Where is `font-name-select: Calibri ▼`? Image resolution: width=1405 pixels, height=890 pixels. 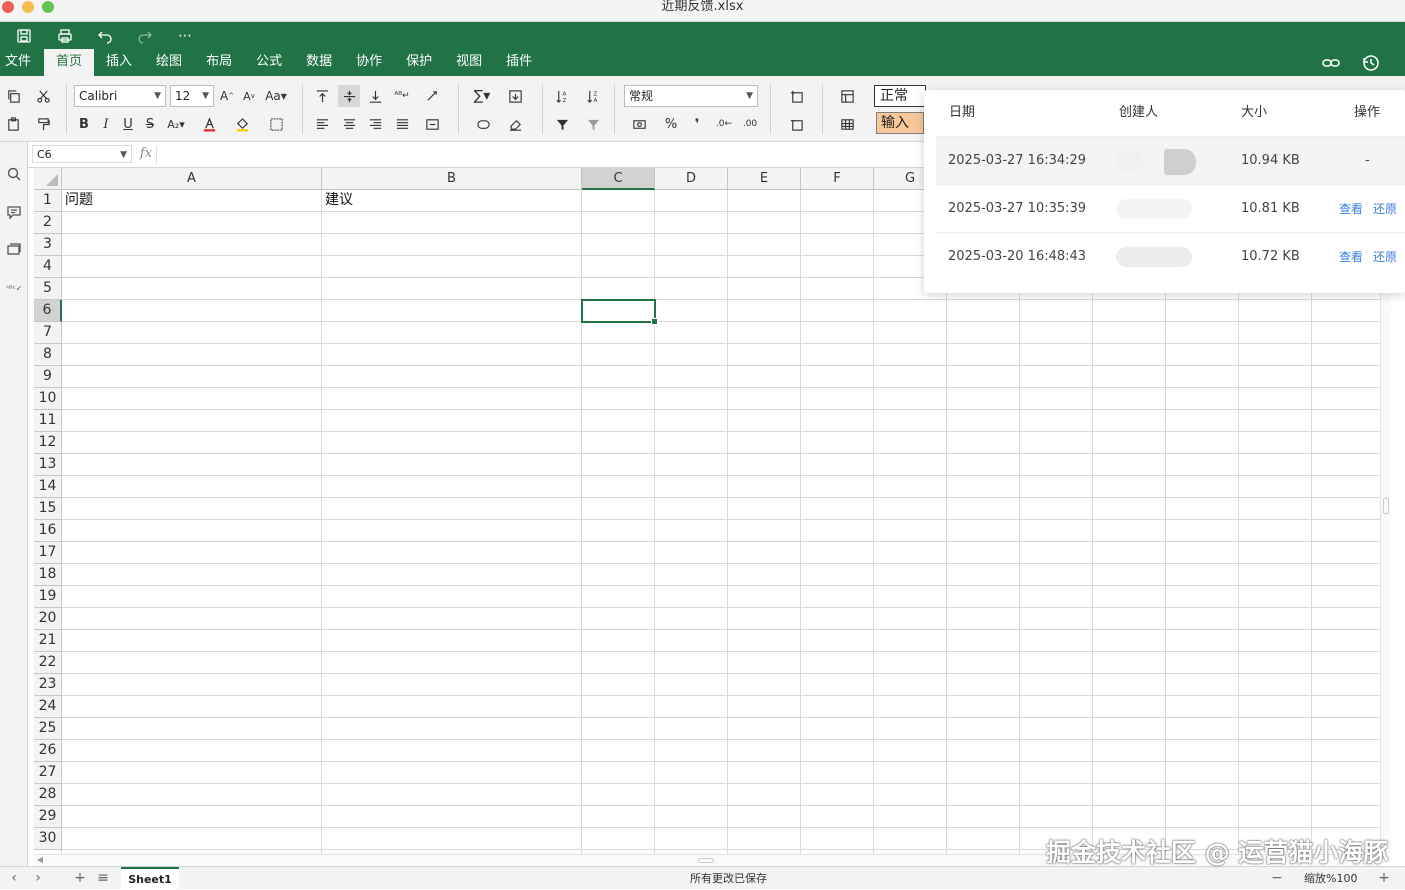 font-name-select: Calibri ▼ is located at coordinates (120, 96).